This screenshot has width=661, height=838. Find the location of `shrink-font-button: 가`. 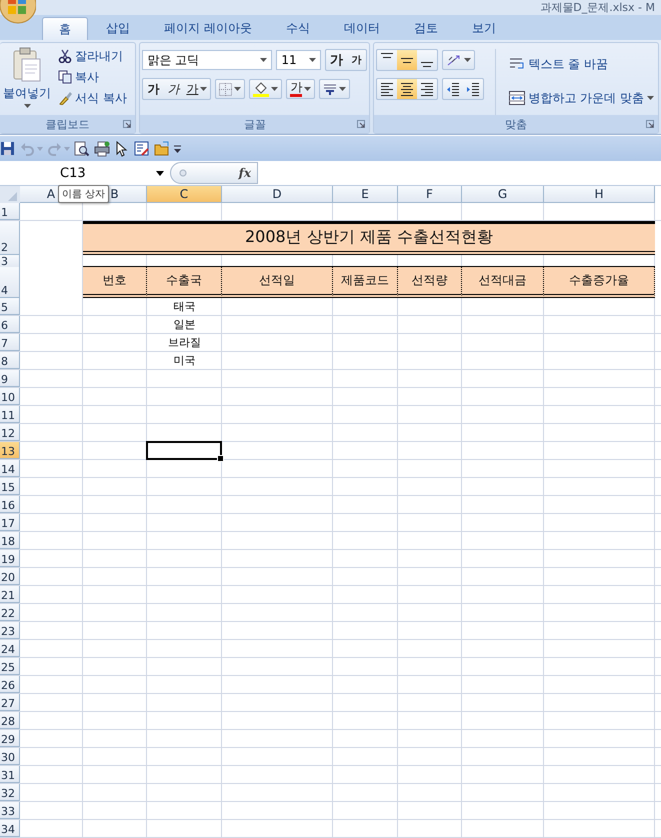

shrink-font-button: 가 is located at coordinates (356, 60).